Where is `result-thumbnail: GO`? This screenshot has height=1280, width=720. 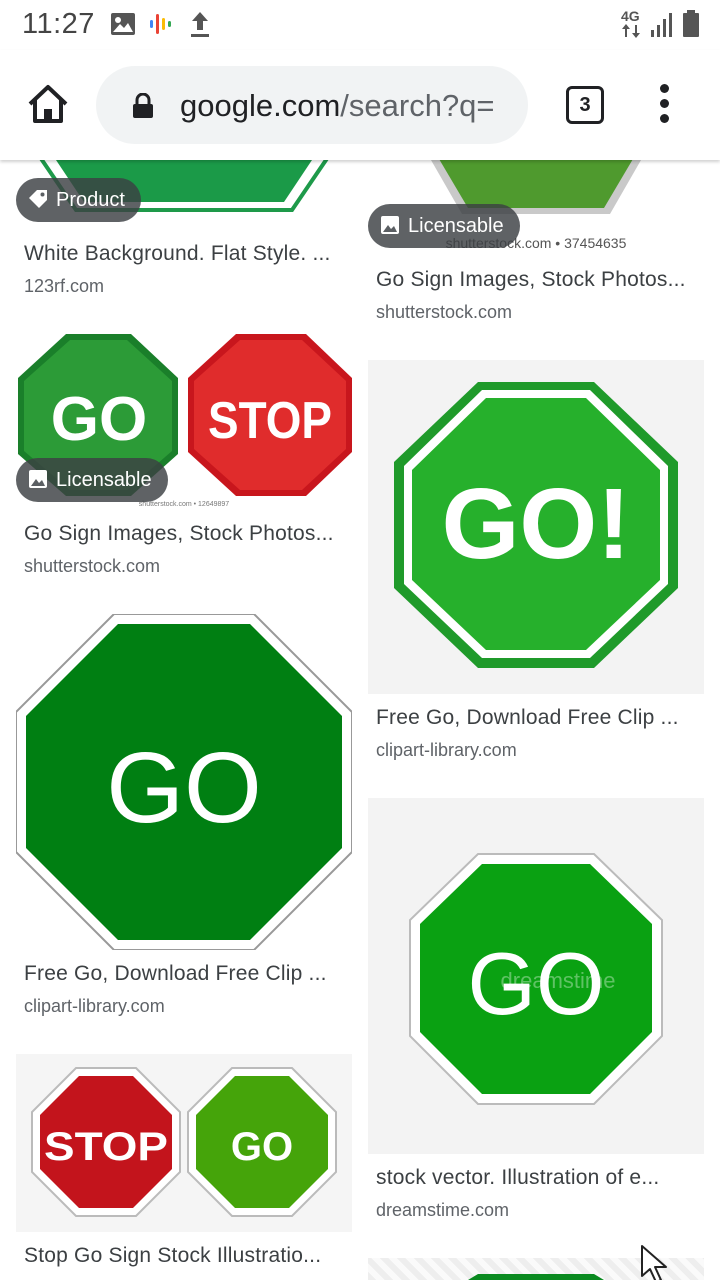 result-thumbnail: GO is located at coordinates (184, 782).